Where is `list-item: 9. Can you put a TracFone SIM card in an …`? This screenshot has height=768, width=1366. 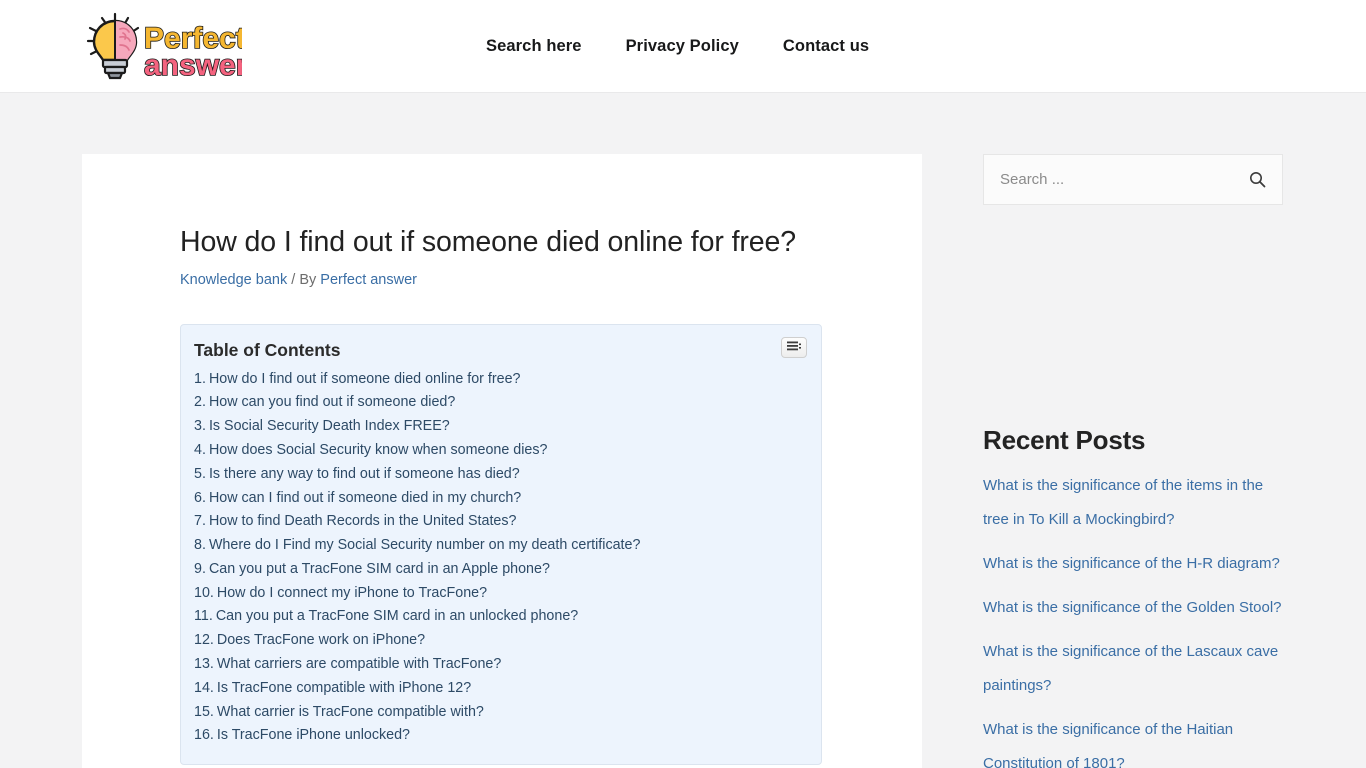
list-item: 9. Can you put a TracFone SIM card in an … is located at coordinates (498, 570).